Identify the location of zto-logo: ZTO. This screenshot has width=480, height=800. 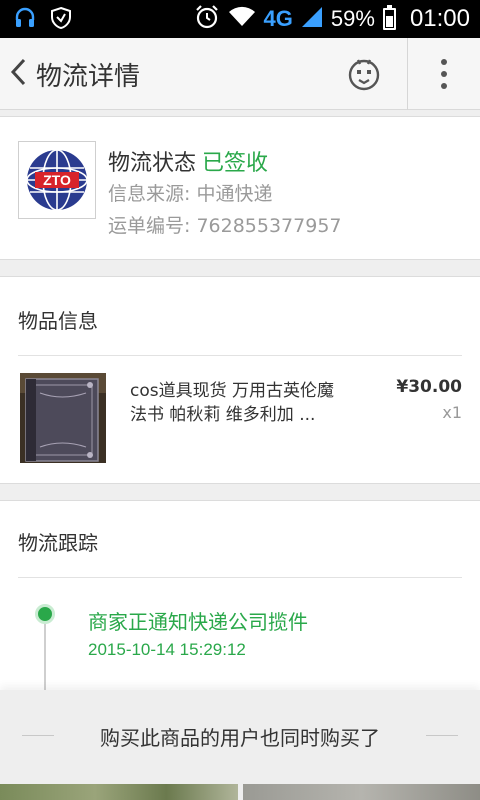
(57, 180).